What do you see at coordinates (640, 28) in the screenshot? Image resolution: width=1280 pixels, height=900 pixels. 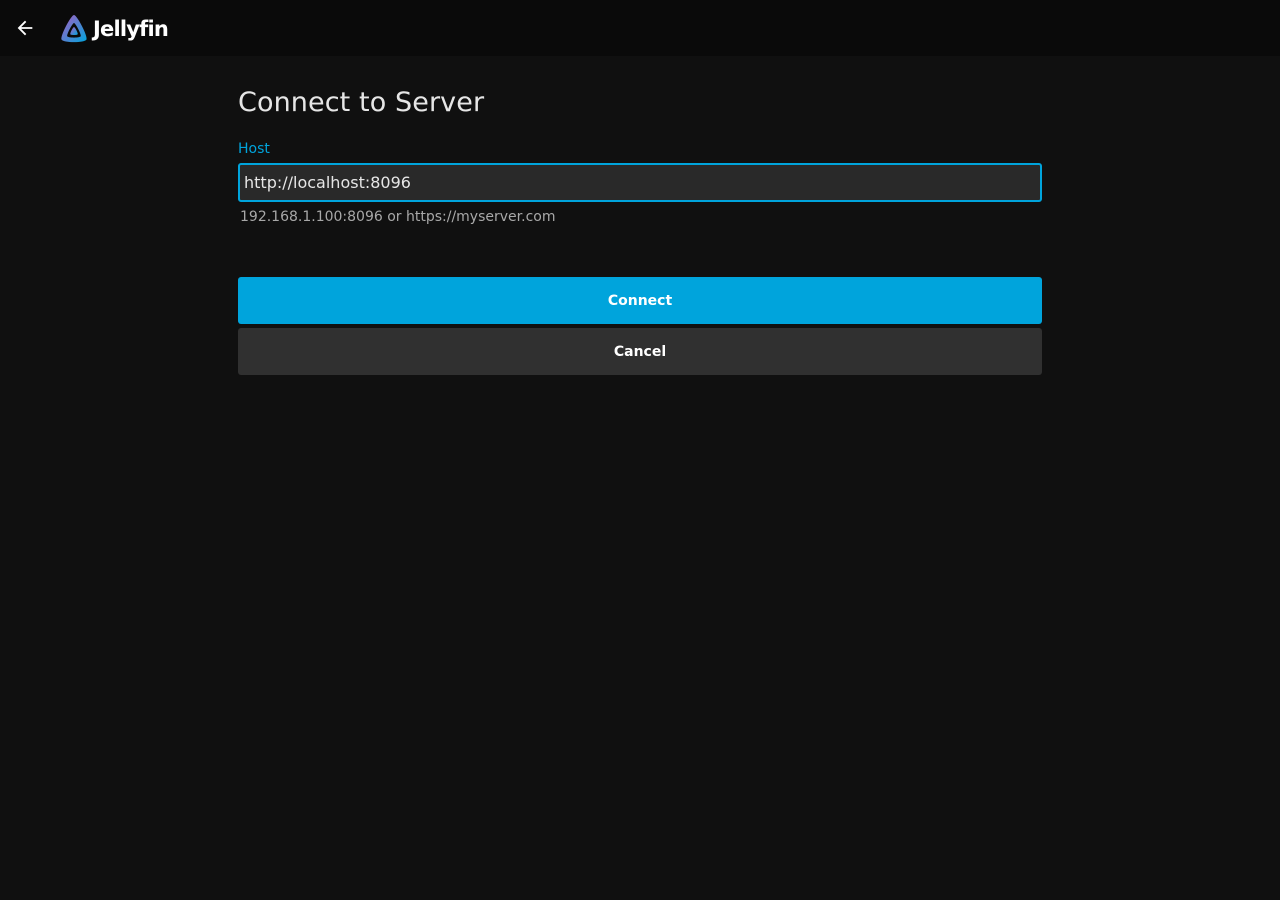 I see `app-header: Jellyfin` at bounding box center [640, 28].